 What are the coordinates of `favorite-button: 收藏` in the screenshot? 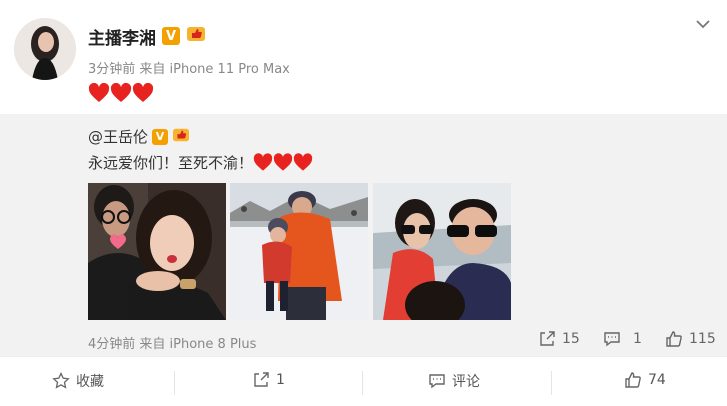 It's located at (78, 381).